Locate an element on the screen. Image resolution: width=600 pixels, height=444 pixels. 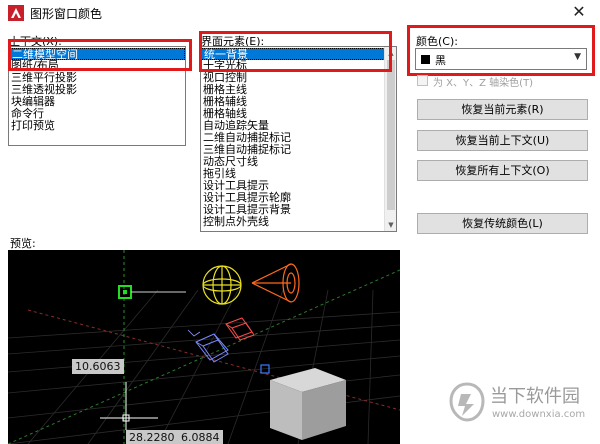
color-swatch is located at coordinates (425, 59).